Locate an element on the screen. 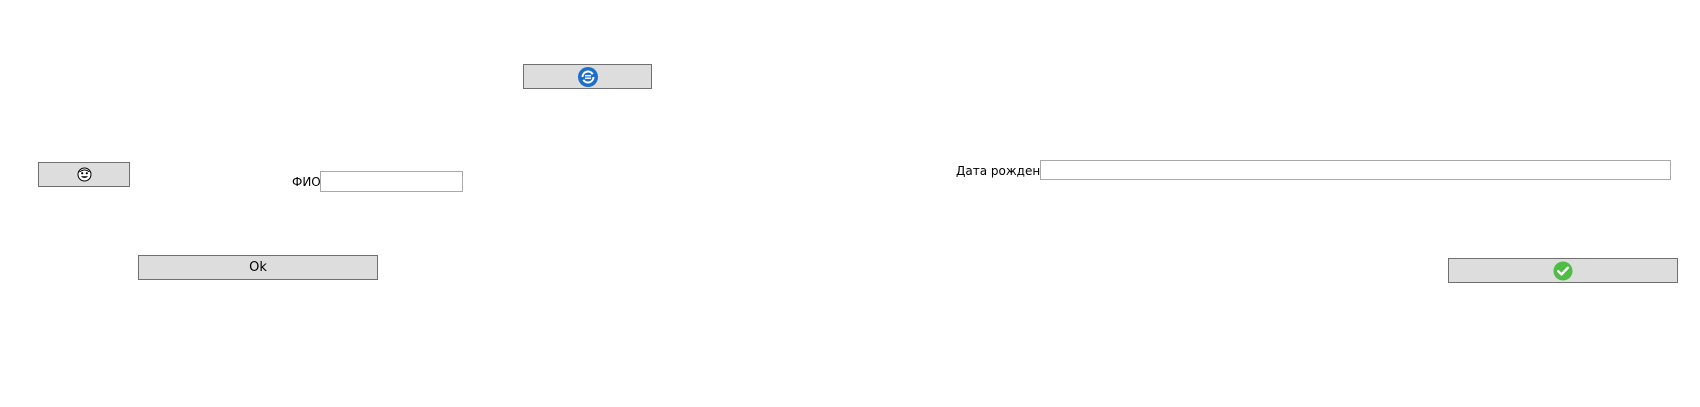 This screenshot has width=1700, height=407. ok-button: Ok is located at coordinates (258, 267).